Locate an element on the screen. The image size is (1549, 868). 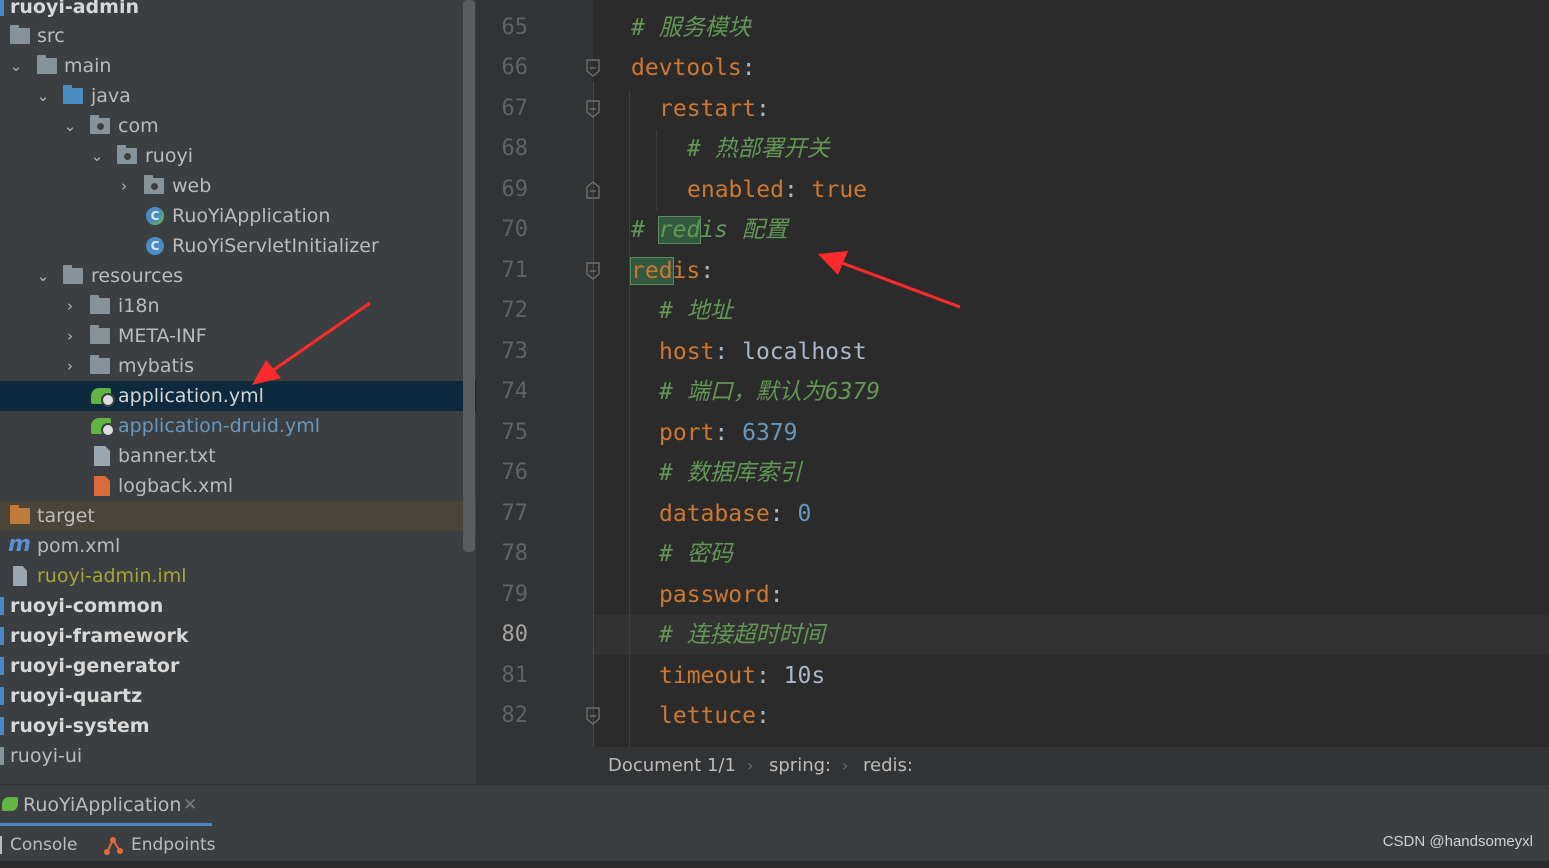
package-icon is located at coordinates (154, 184).